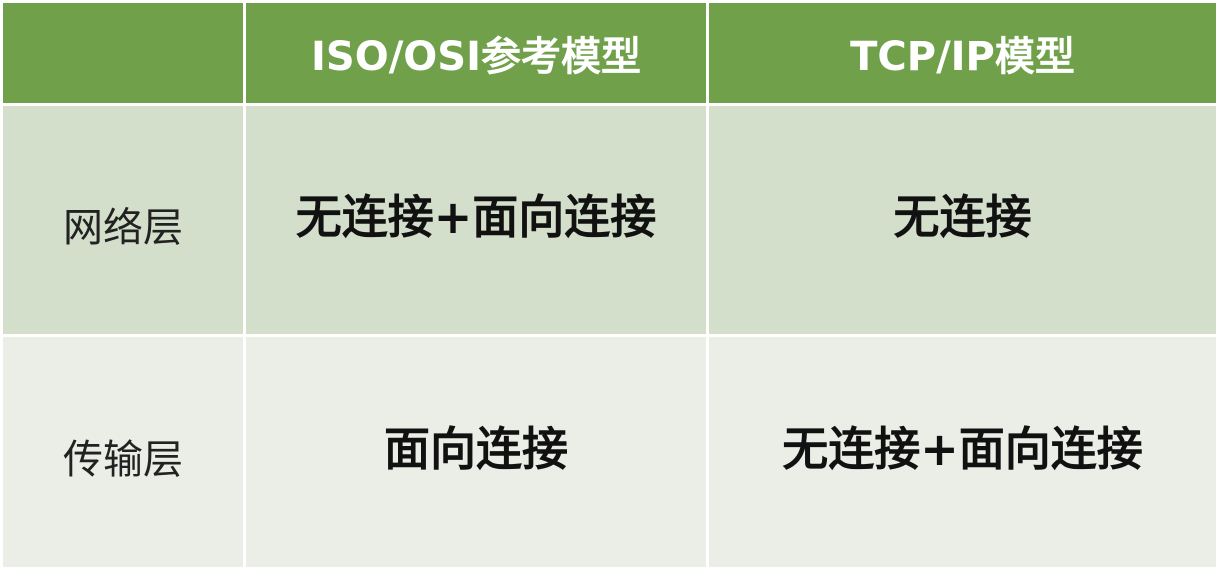 This screenshot has height=578, width=1219. I want to click on row-label-network-layer: 网络层, so click(123, 220).